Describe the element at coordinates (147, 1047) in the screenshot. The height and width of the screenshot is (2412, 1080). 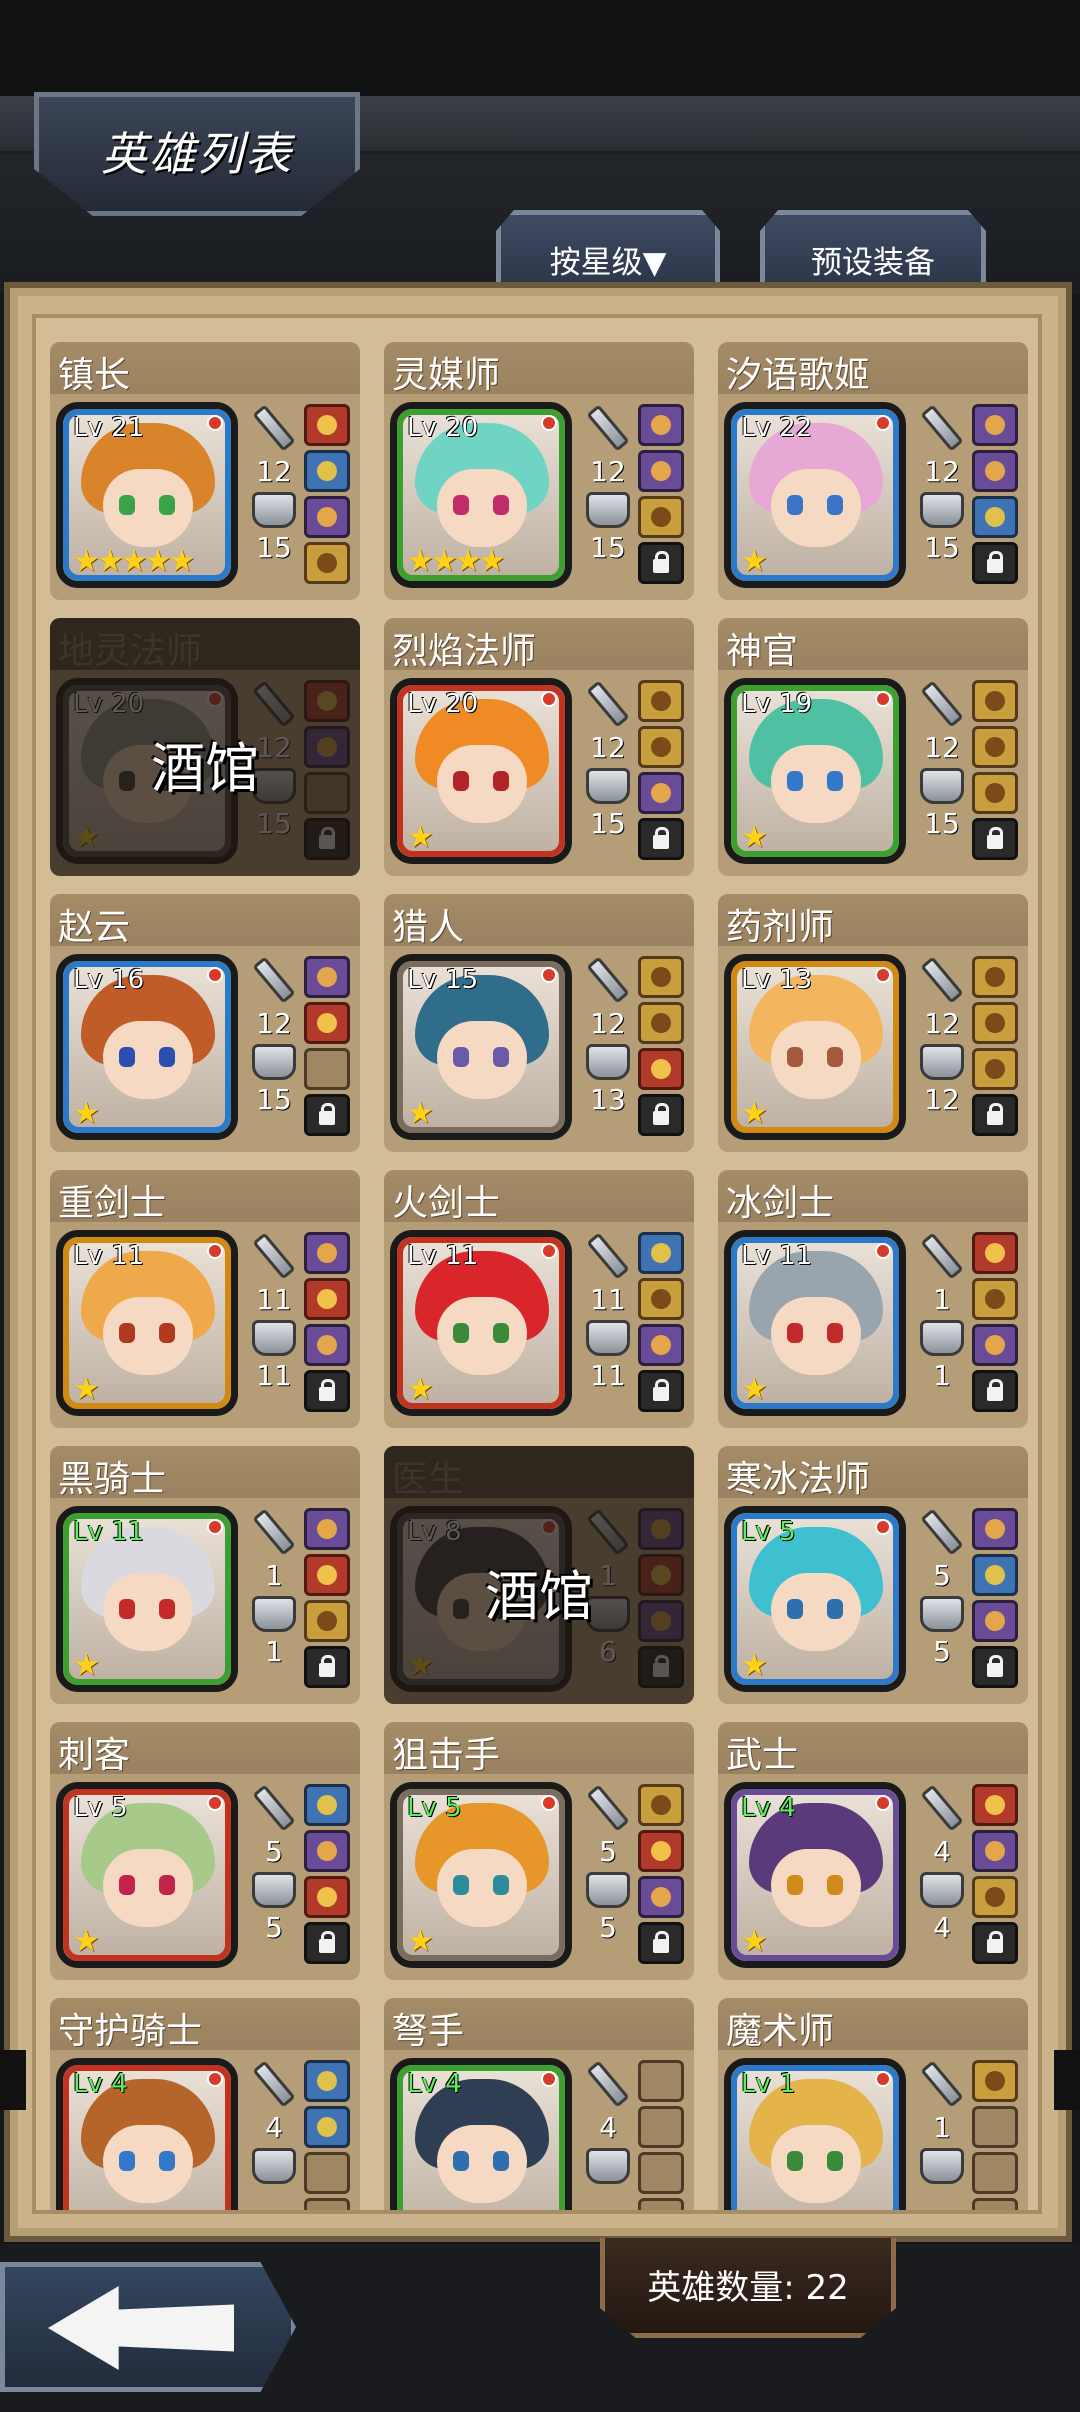
I see `hero-portrait: Lv 16 ★` at that location.